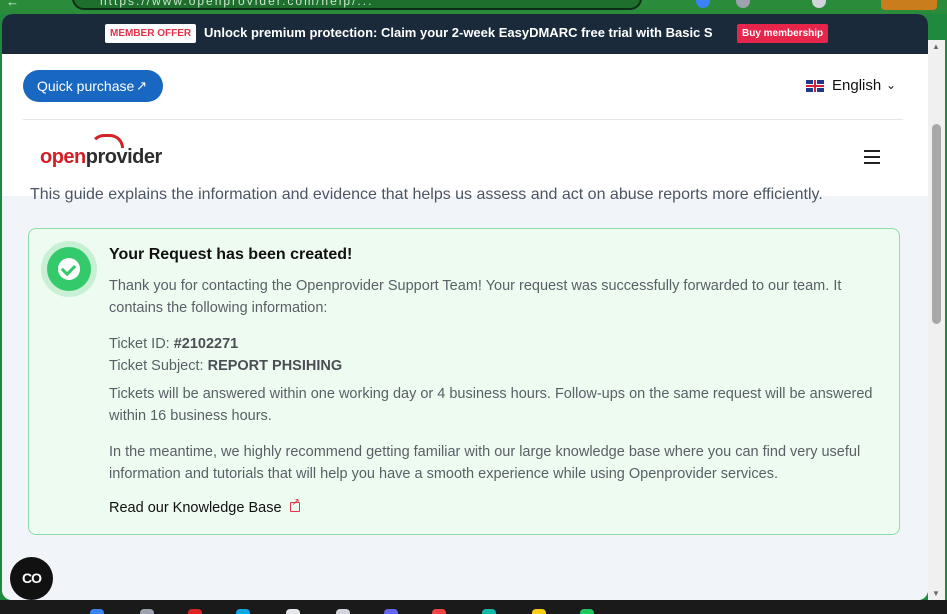  What do you see at coordinates (857, 85) in the screenshot?
I see `language-label: English` at bounding box center [857, 85].